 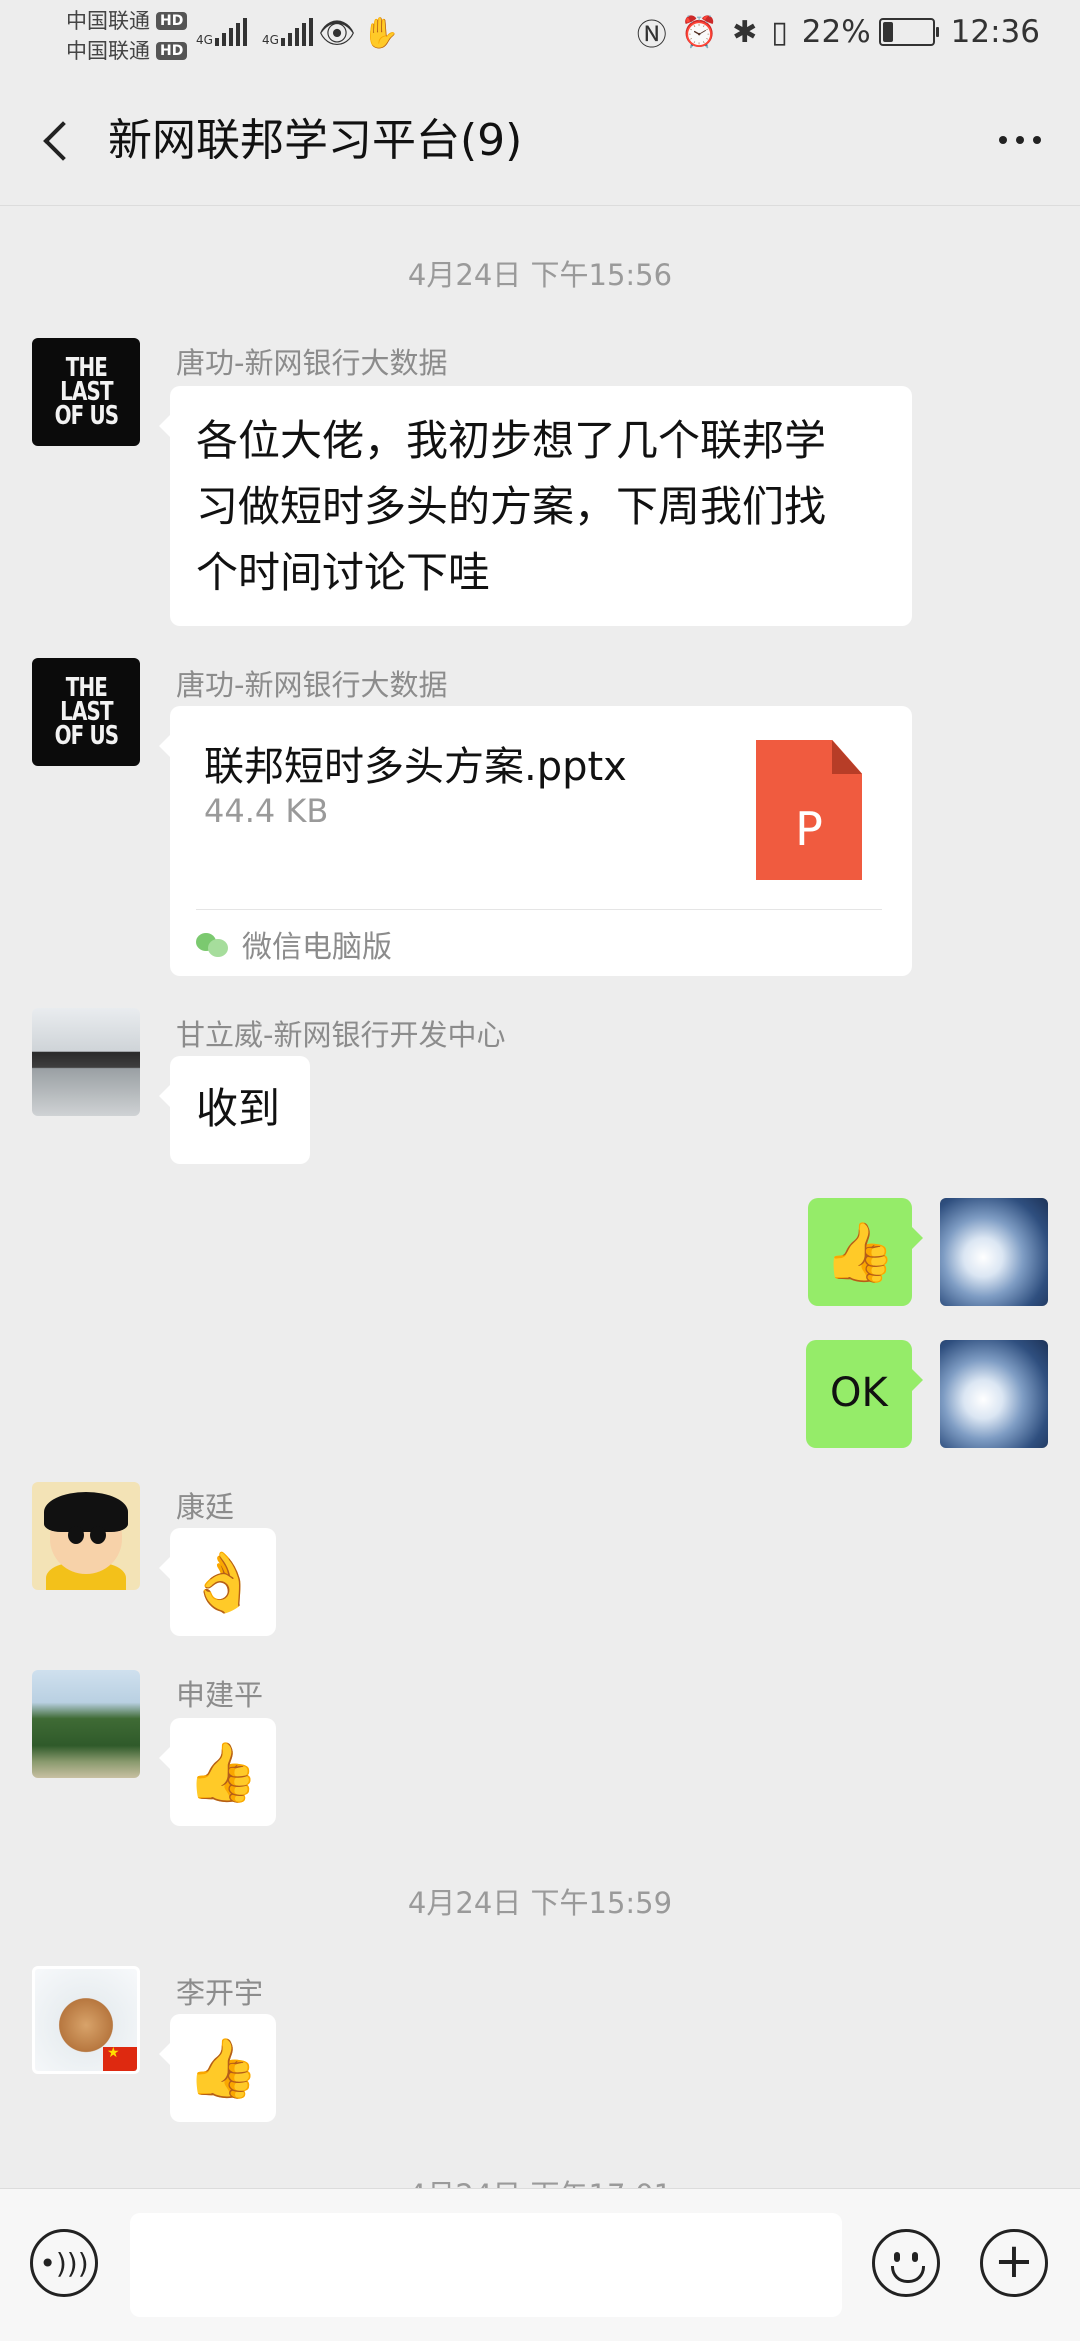 What do you see at coordinates (343, 572) in the screenshot?
I see `message-line: 个时间讨论下哇` at bounding box center [343, 572].